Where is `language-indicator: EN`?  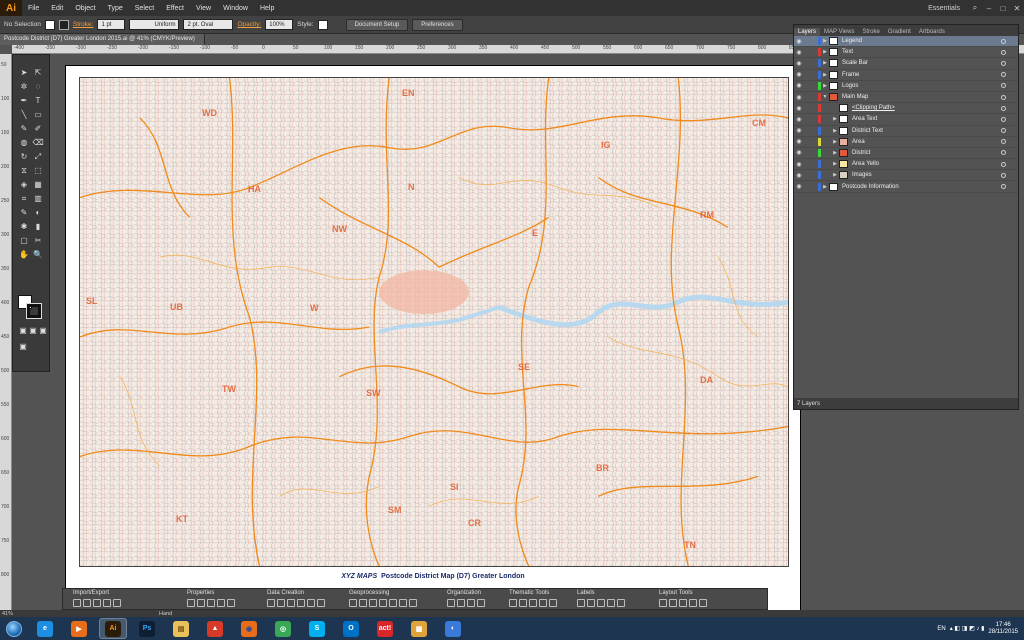 language-indicator: EN is located at coordinates (941, 629).